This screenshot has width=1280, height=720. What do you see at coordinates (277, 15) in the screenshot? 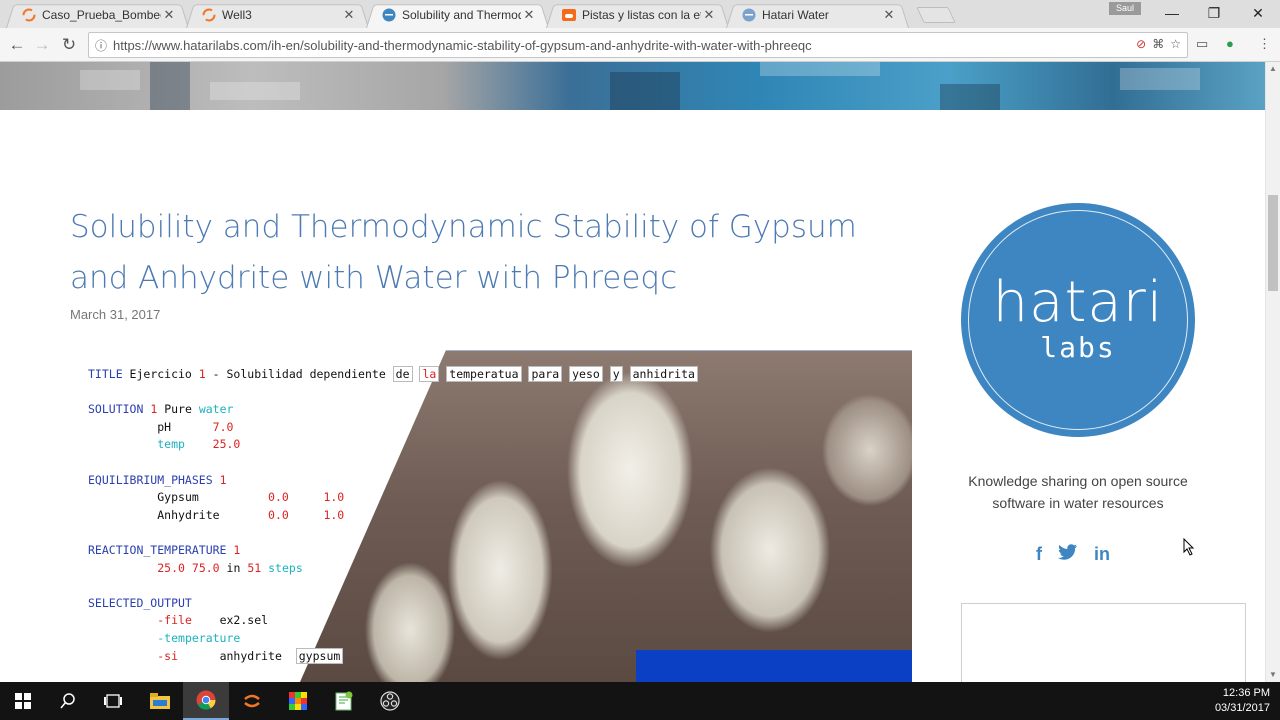
I see `tab-well3: Well3 ✕` at bounding box center [277, 15].